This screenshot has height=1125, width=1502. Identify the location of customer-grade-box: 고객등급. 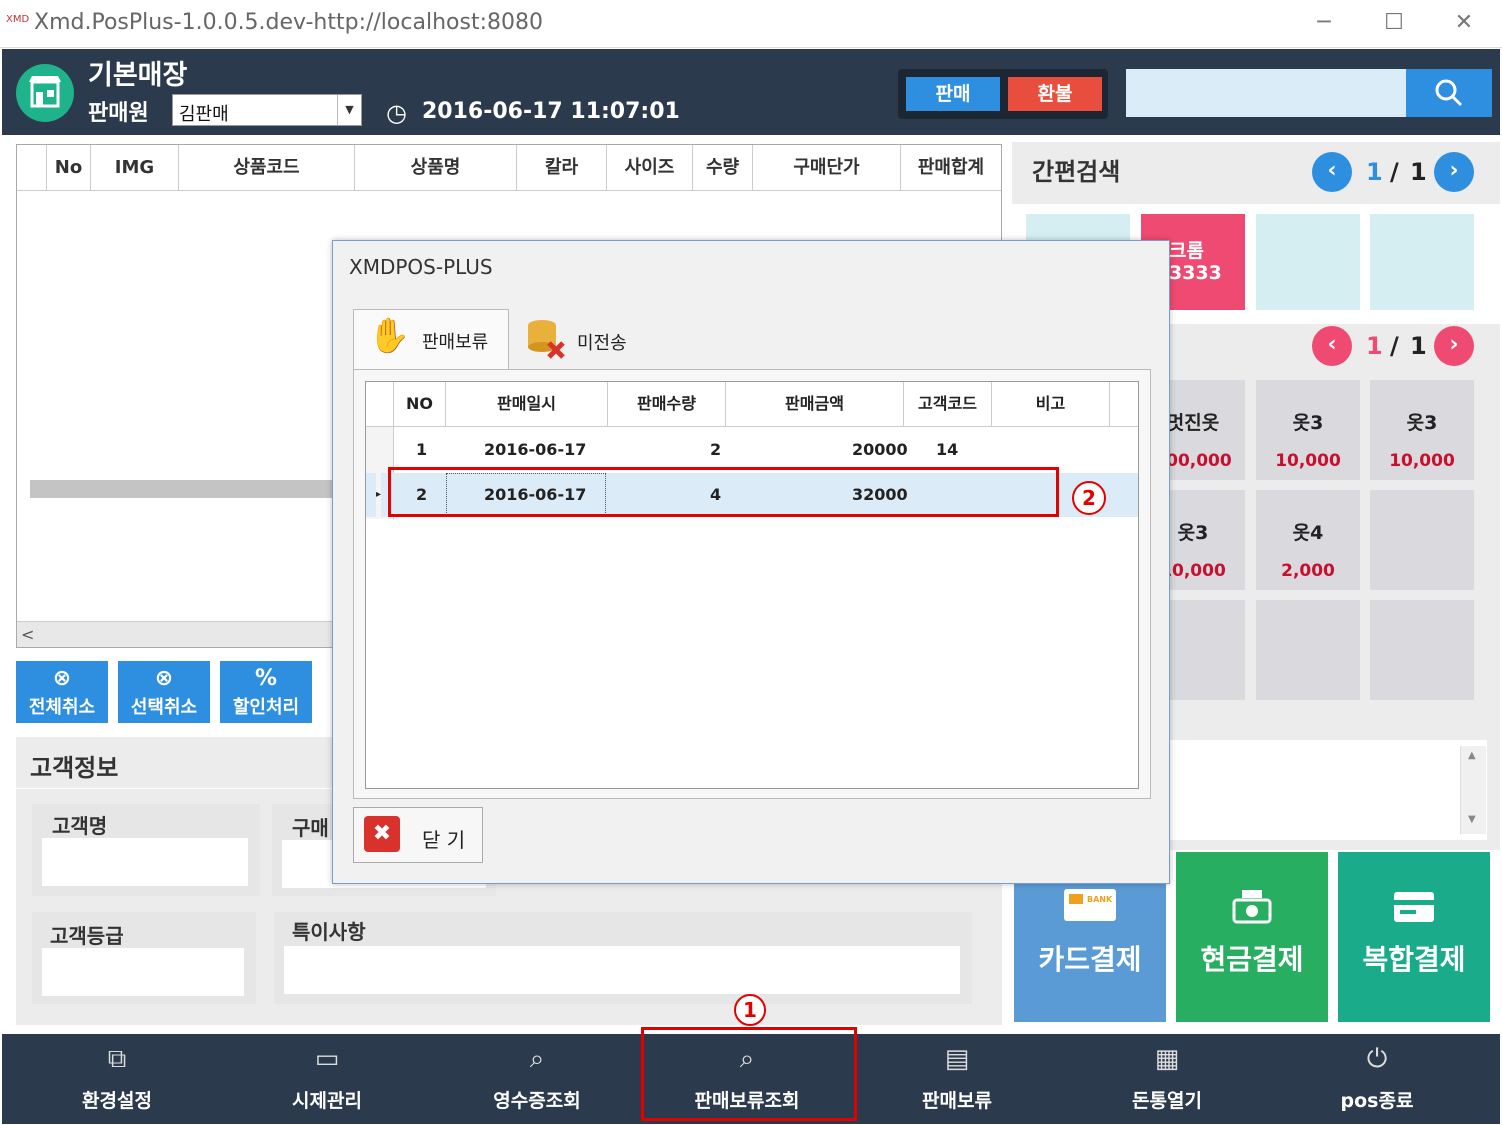
(144, 958).